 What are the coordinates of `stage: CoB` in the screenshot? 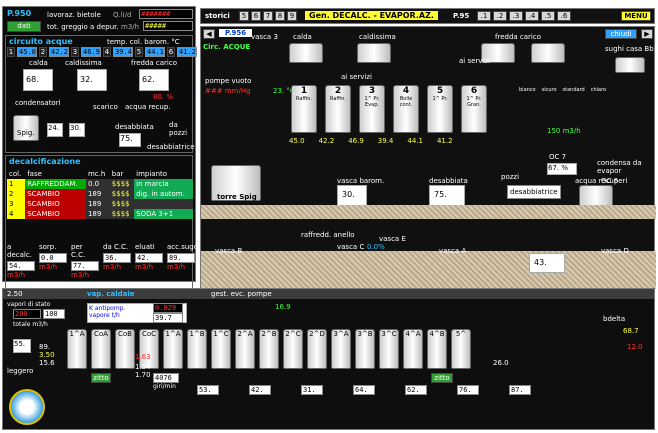 It's located at (125, 349).